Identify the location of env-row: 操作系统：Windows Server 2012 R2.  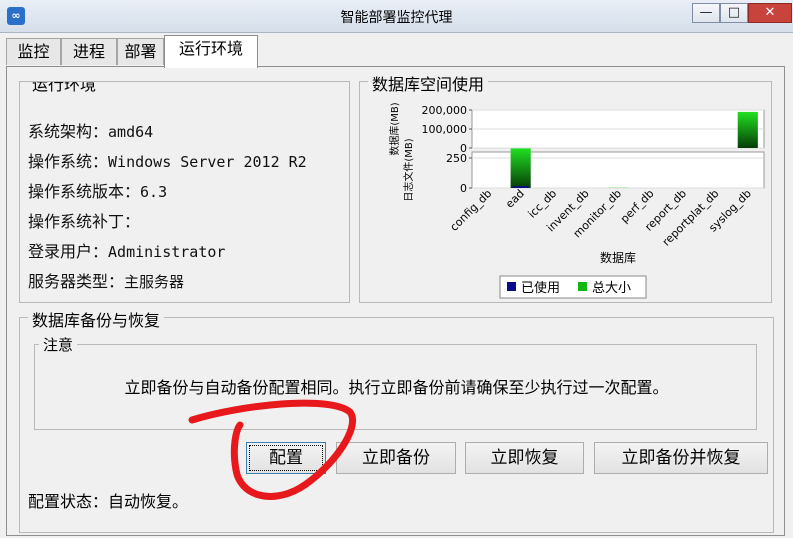
(167, 160).